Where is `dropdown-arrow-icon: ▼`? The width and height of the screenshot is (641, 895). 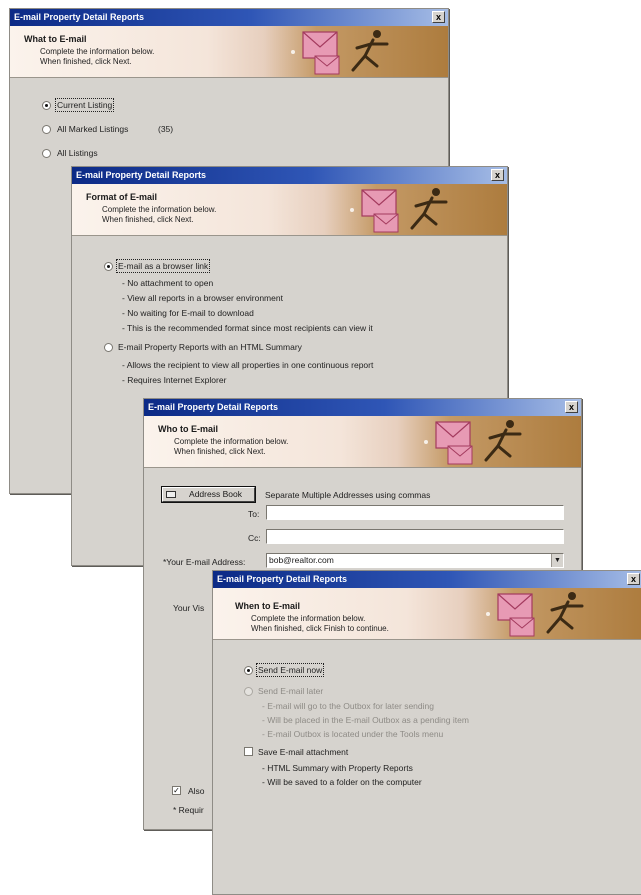 dropdown-arrow-icon: ▼ is located at coordinates (557, 560).